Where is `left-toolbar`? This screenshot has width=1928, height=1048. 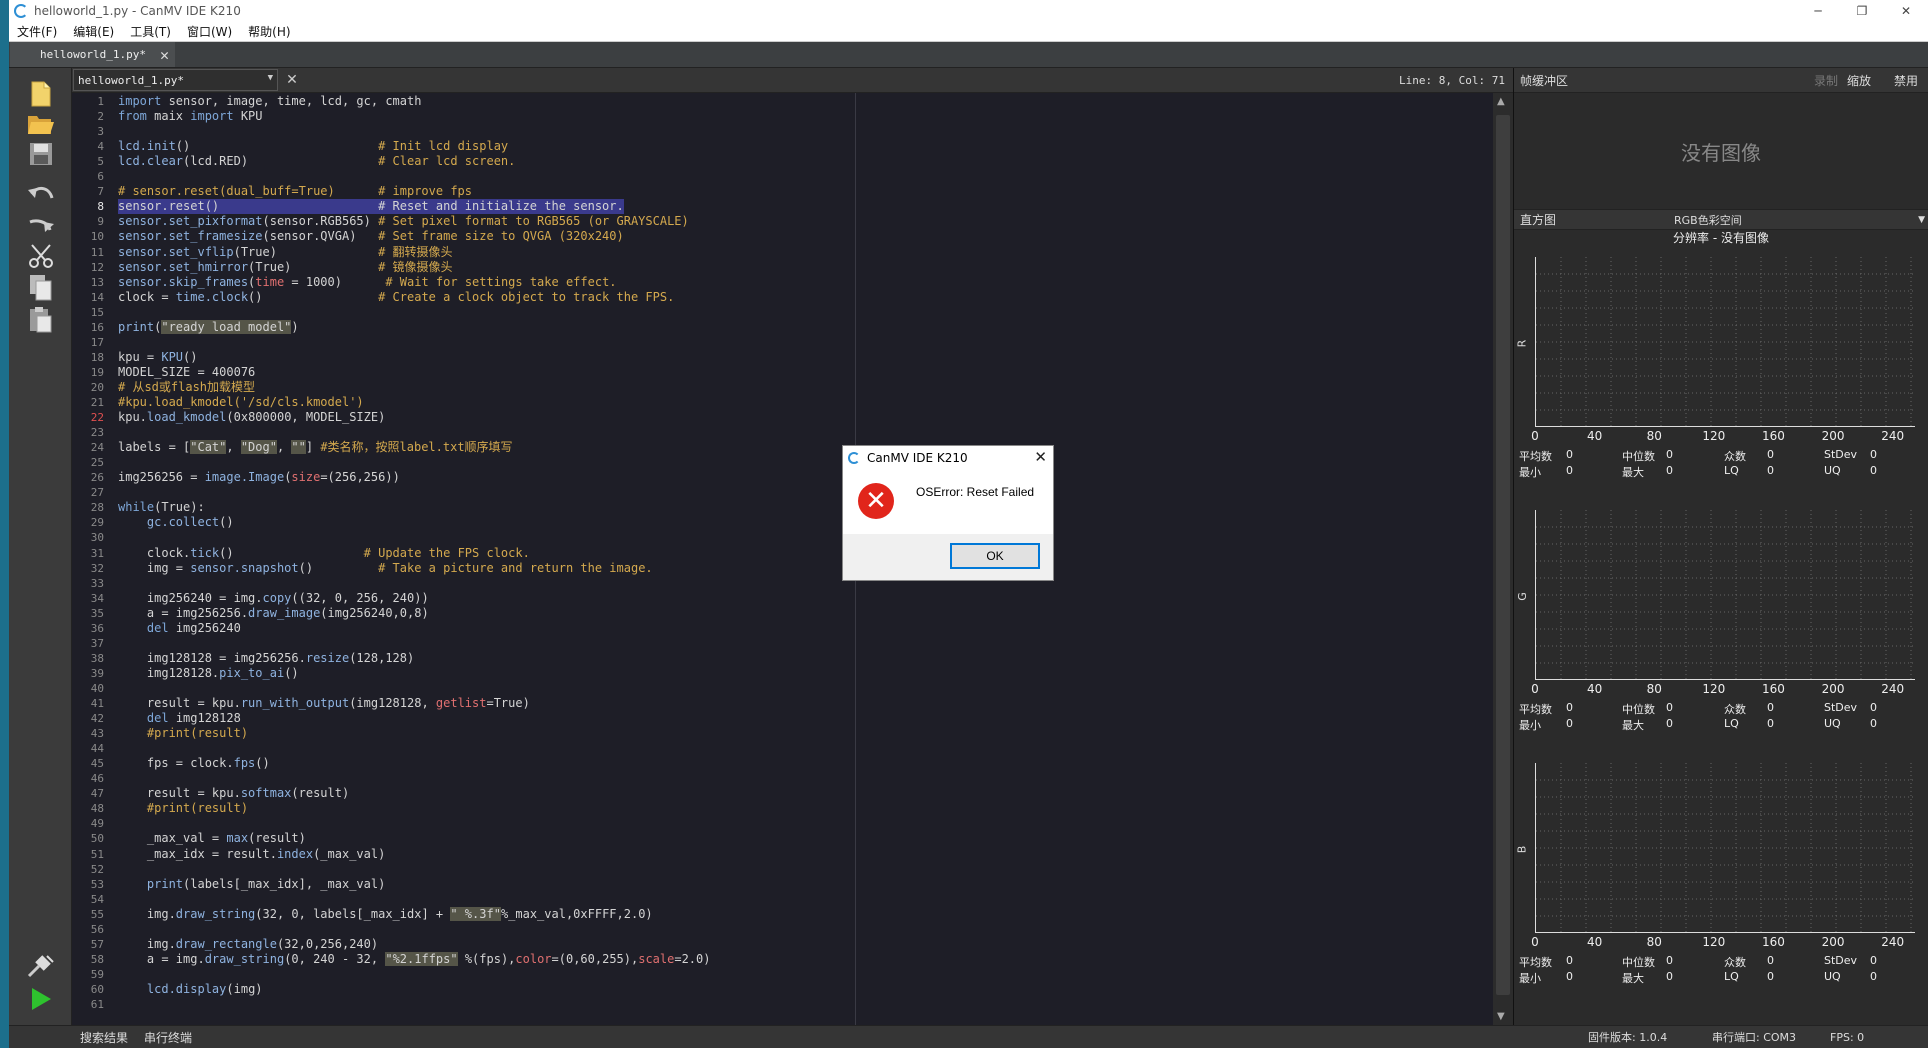 left-toolbar is located at coordinates (40, 546).